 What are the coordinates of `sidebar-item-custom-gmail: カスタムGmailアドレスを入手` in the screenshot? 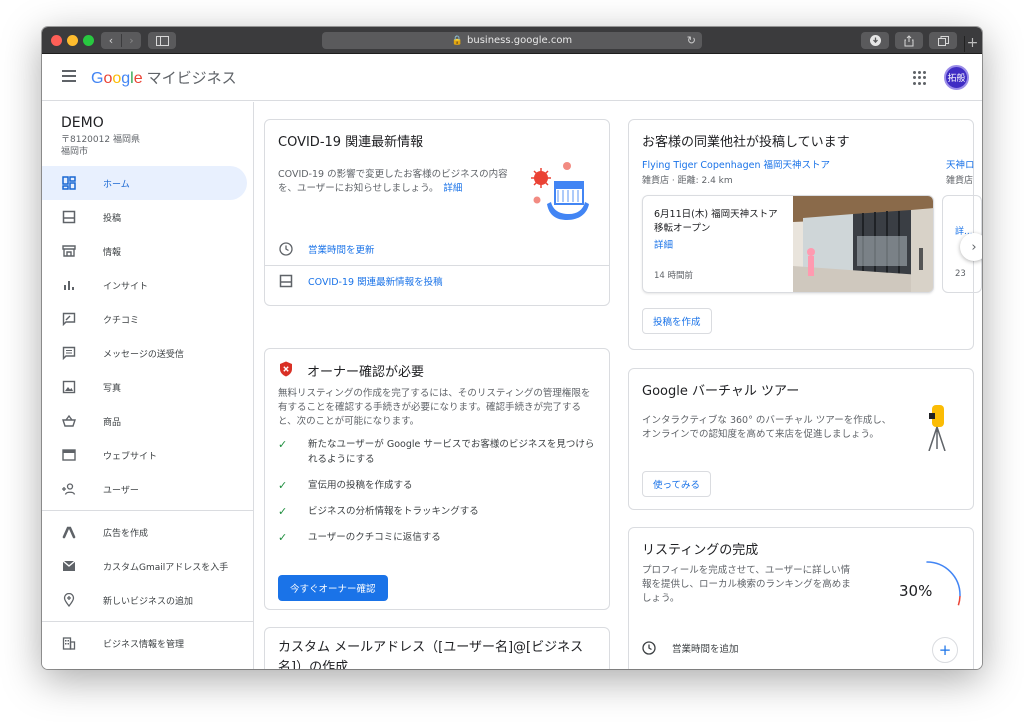 It's located at (147, 566).